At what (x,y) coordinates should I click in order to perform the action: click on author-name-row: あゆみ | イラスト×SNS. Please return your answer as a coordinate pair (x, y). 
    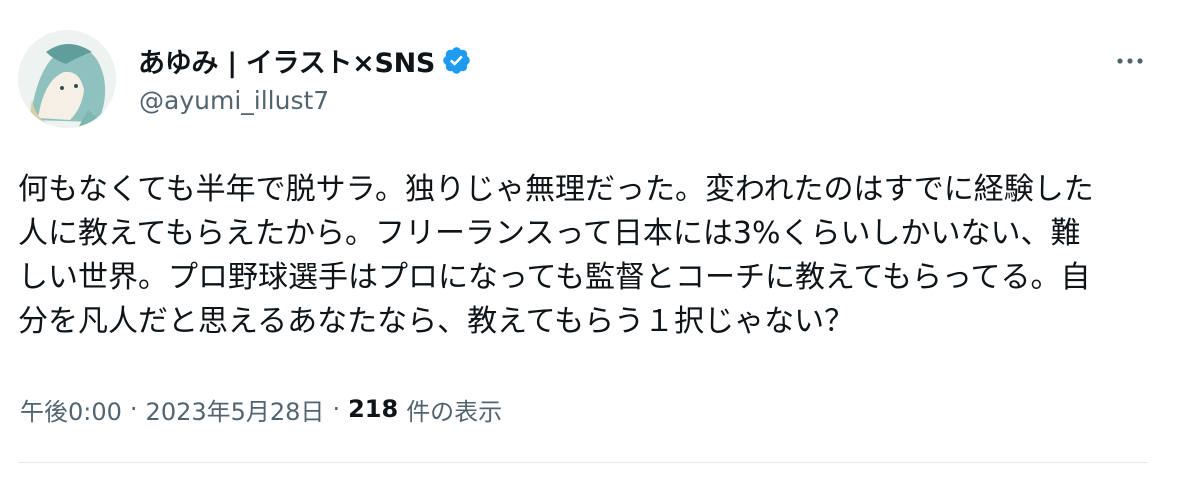
    Looking at the image, I should click on (305, 60).